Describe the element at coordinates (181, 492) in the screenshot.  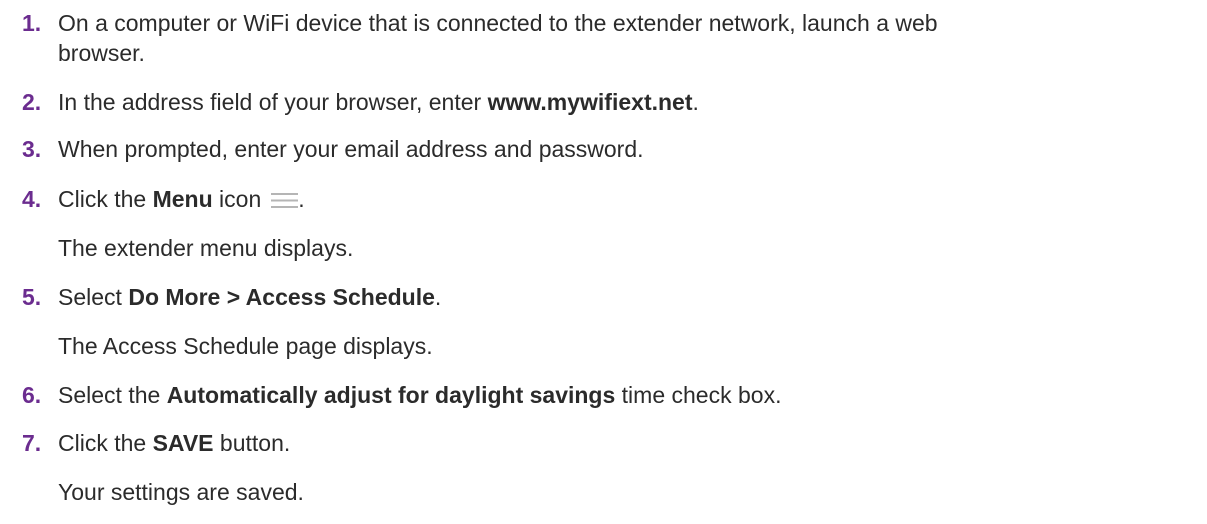
I see `step-result: Your settings are saved.` at that location.